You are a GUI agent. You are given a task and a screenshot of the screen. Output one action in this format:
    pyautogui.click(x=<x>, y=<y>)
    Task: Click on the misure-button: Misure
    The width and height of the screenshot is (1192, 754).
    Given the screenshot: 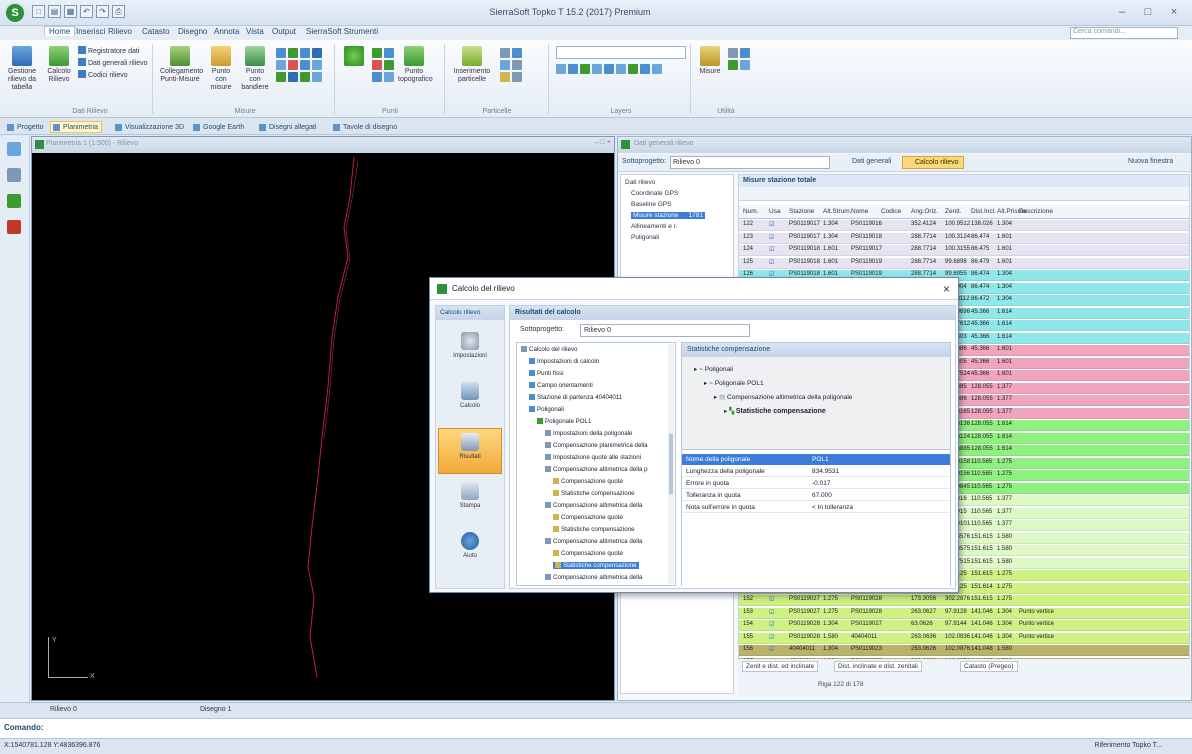 What is the action you would take?
    pyautogui.click(x=710, y=61)
    